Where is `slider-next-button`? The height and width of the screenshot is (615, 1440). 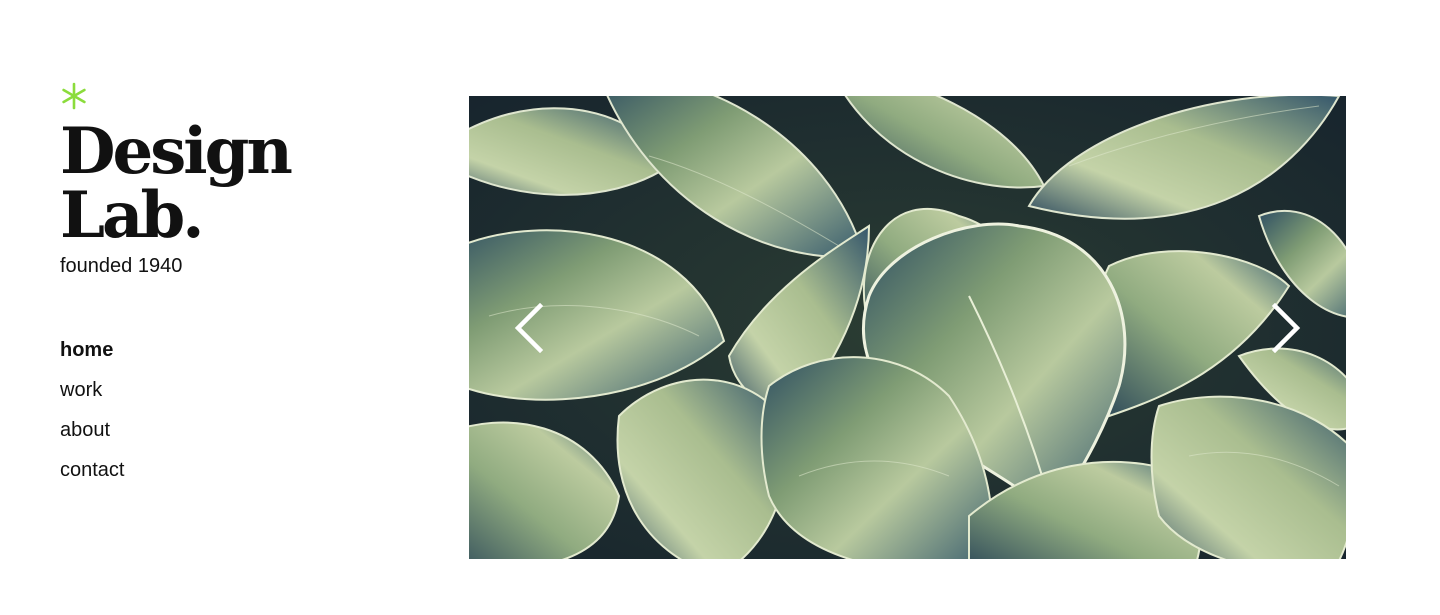
slider-next-button is located at coordinates (1286, 328).